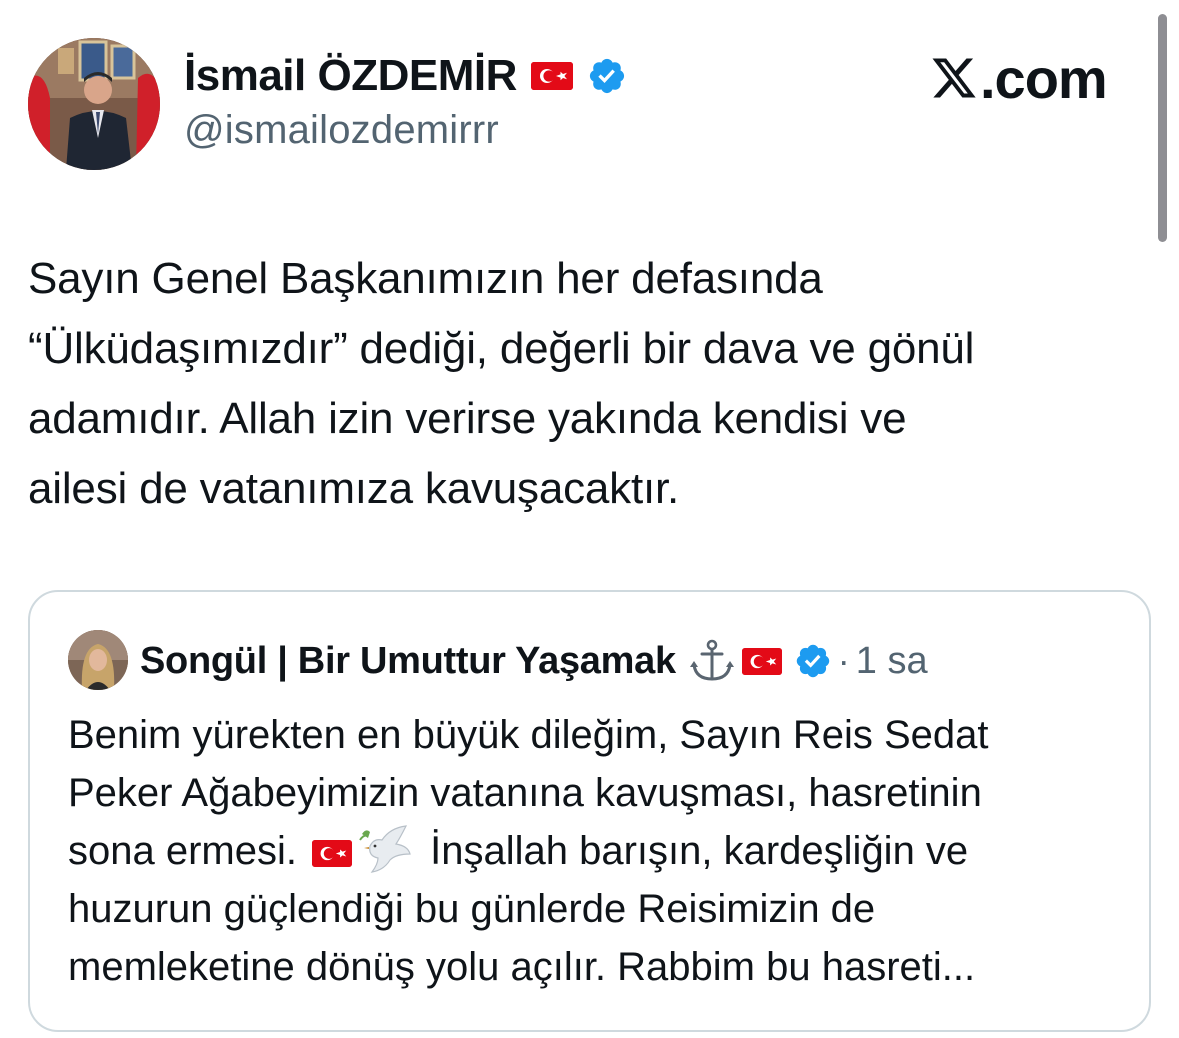  I want to click on quoted-tweet-header: Songül | Bir Umuttur Yaşamak · 1 sa, so click(534, 661).